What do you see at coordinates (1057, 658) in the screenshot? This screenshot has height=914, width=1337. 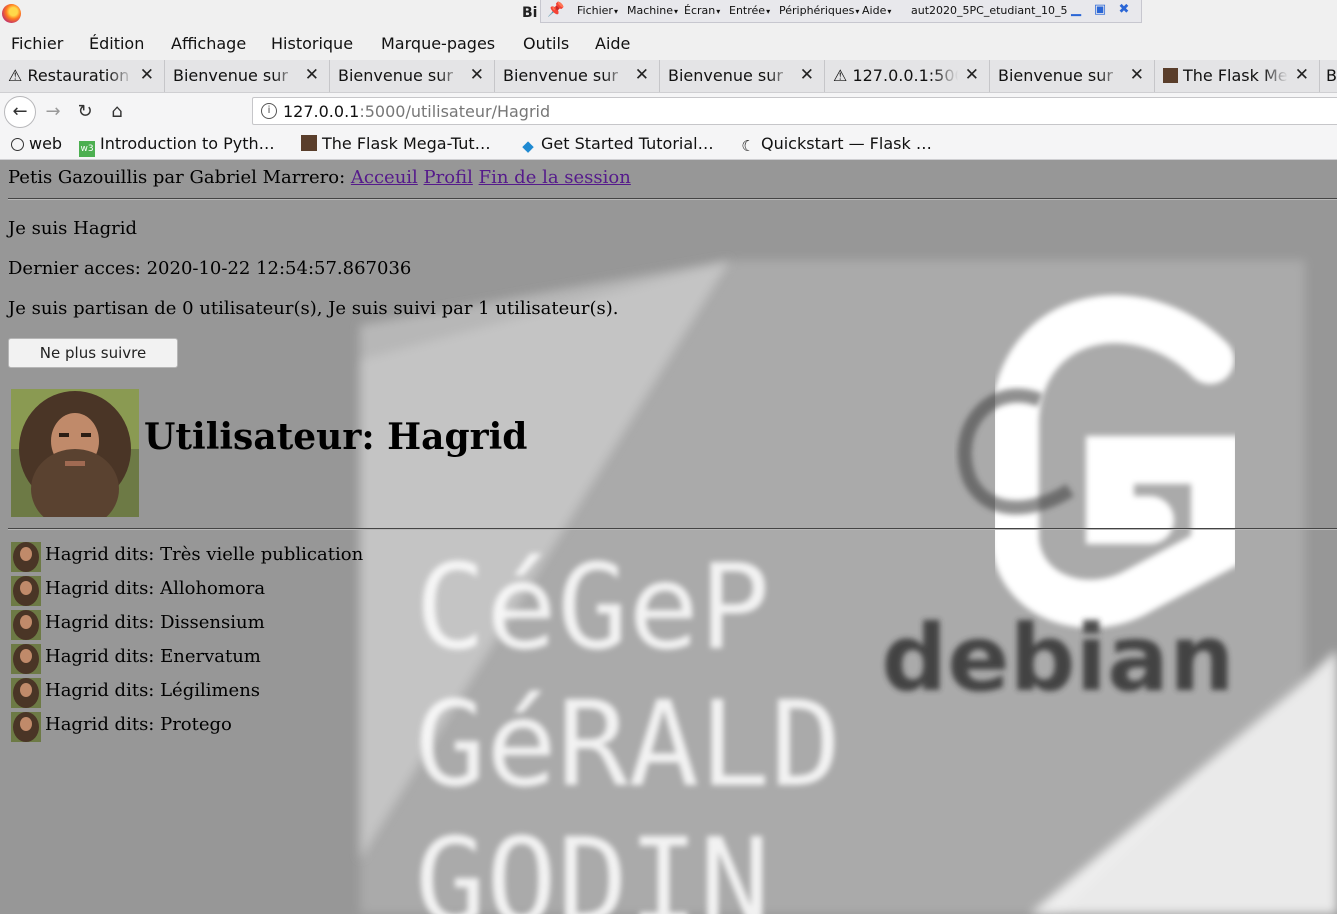 I see `debian-wallpaper-text: debian` at bounding box center [1057, 658].